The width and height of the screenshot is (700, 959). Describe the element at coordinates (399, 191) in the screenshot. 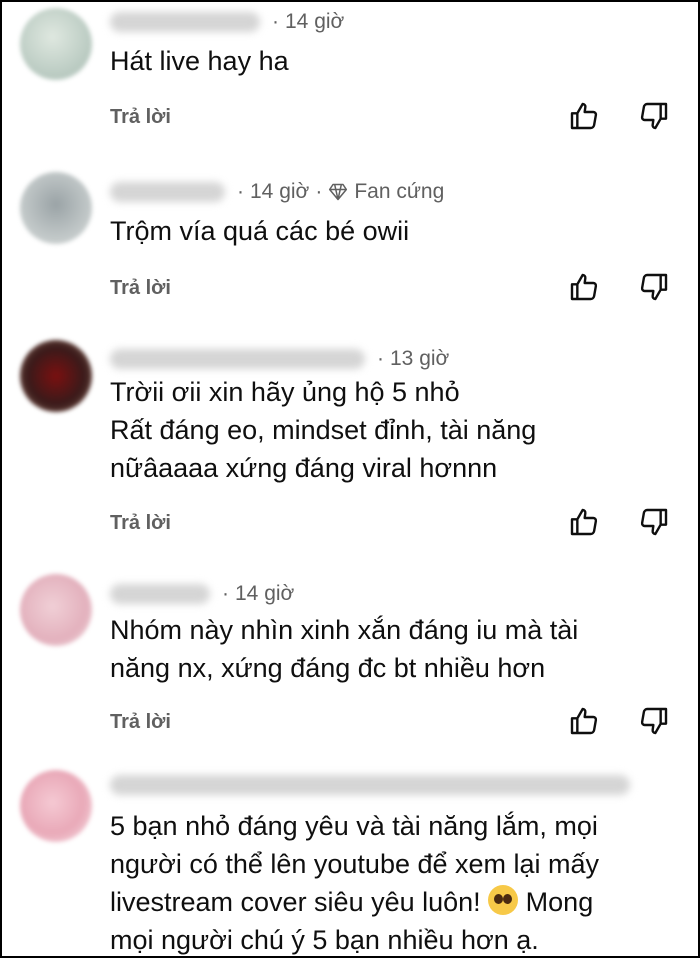

I see `fan-badge: Fan cứng` at that location.